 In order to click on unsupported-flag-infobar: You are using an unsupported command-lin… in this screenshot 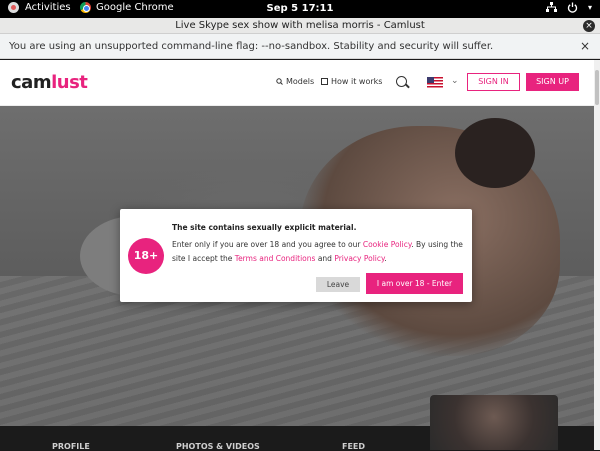, I will do `click(300, 46)`.